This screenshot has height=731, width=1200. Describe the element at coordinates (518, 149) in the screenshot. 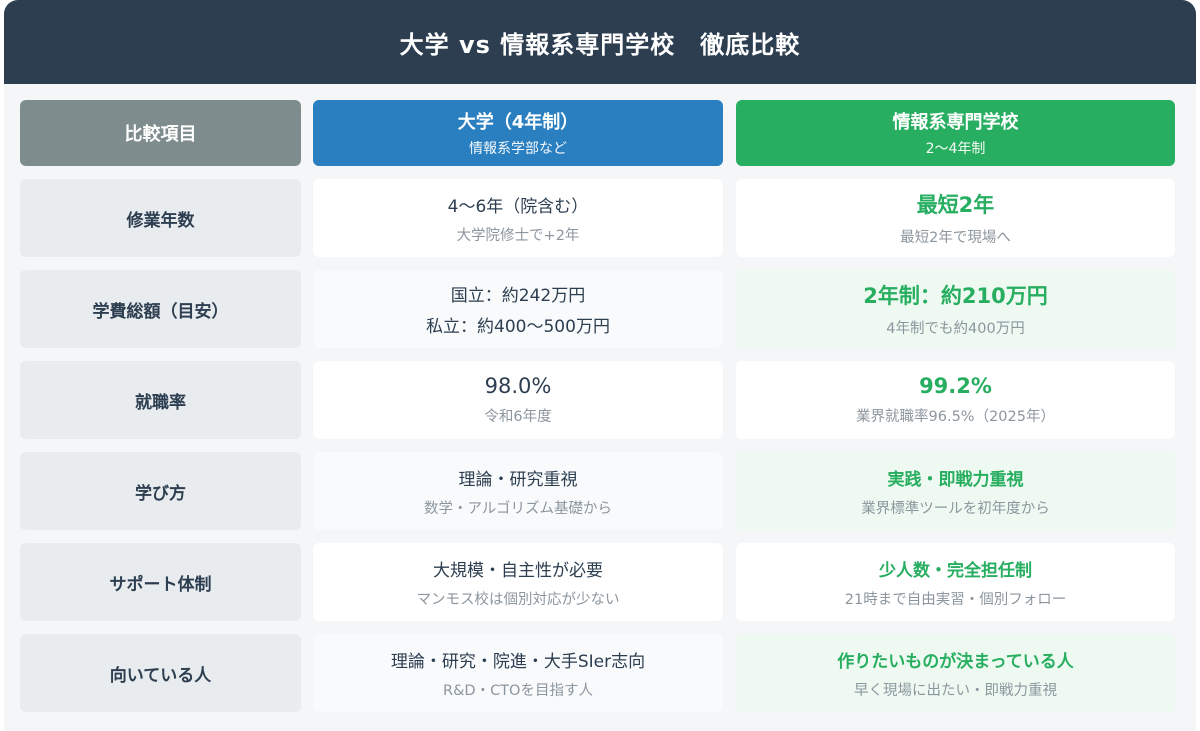

I see `header-university-subtitle: 情報系学部など` at that location.